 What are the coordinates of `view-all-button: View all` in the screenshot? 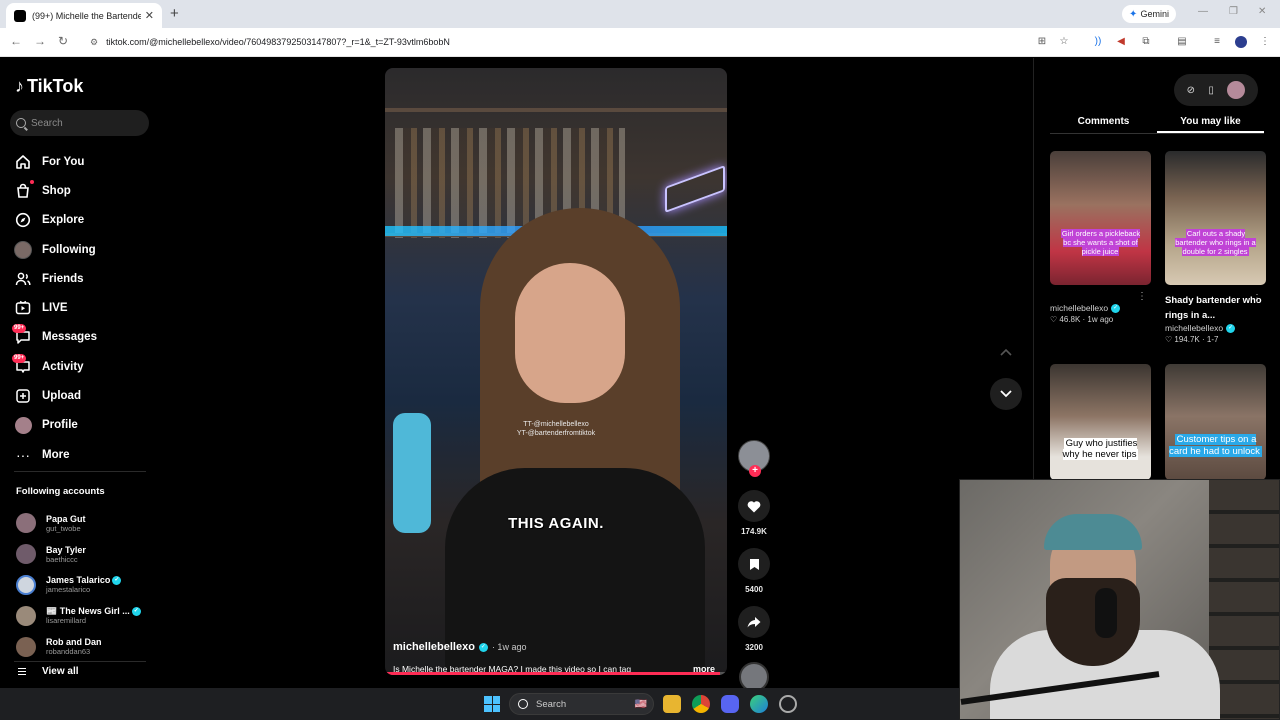 It's located at (48, 671).